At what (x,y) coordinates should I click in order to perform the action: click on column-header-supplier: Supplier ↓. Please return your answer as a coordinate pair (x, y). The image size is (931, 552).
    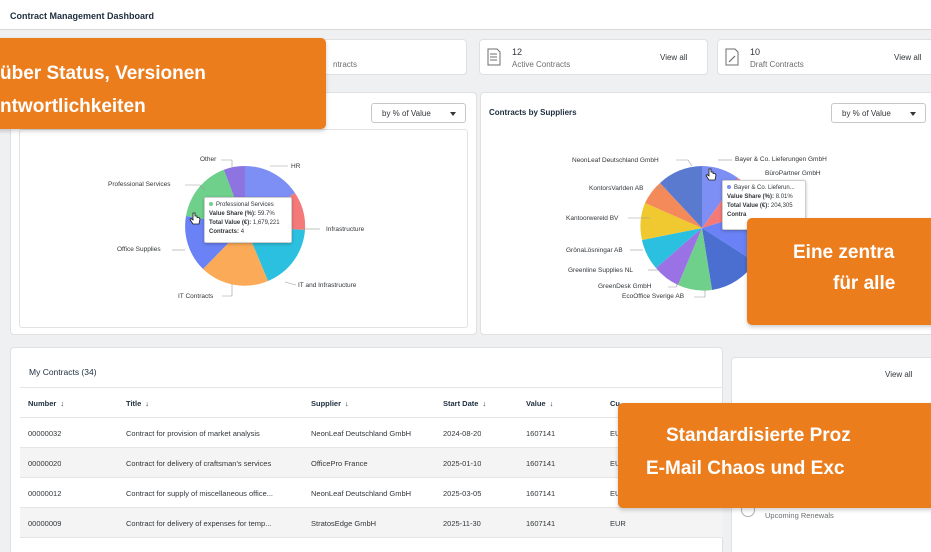
    Looking at the image, I should click on (330, 403).